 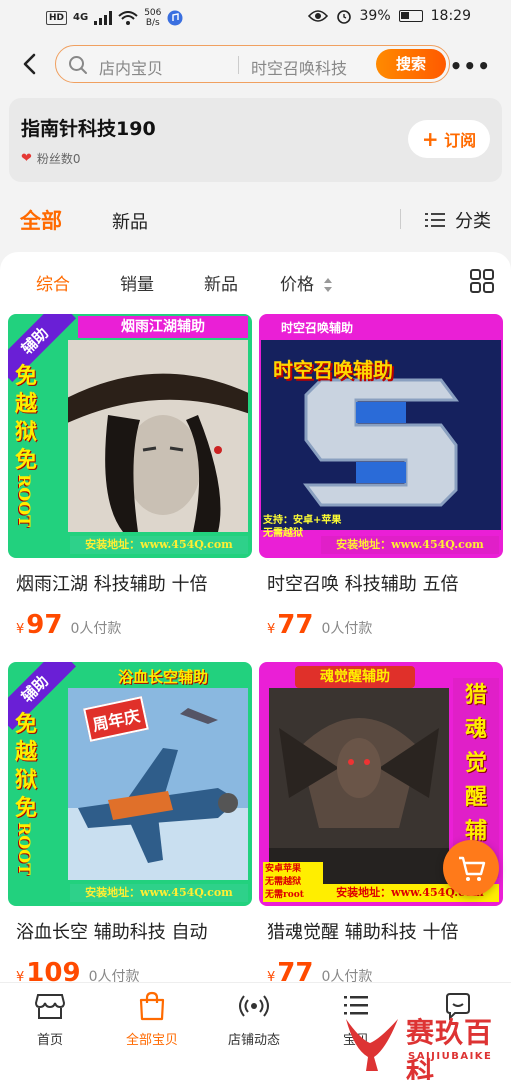 What do you see at coordinates (450, 16) in the screenshot?
I see `clock: 18:29` at bounding box center [450, 16].